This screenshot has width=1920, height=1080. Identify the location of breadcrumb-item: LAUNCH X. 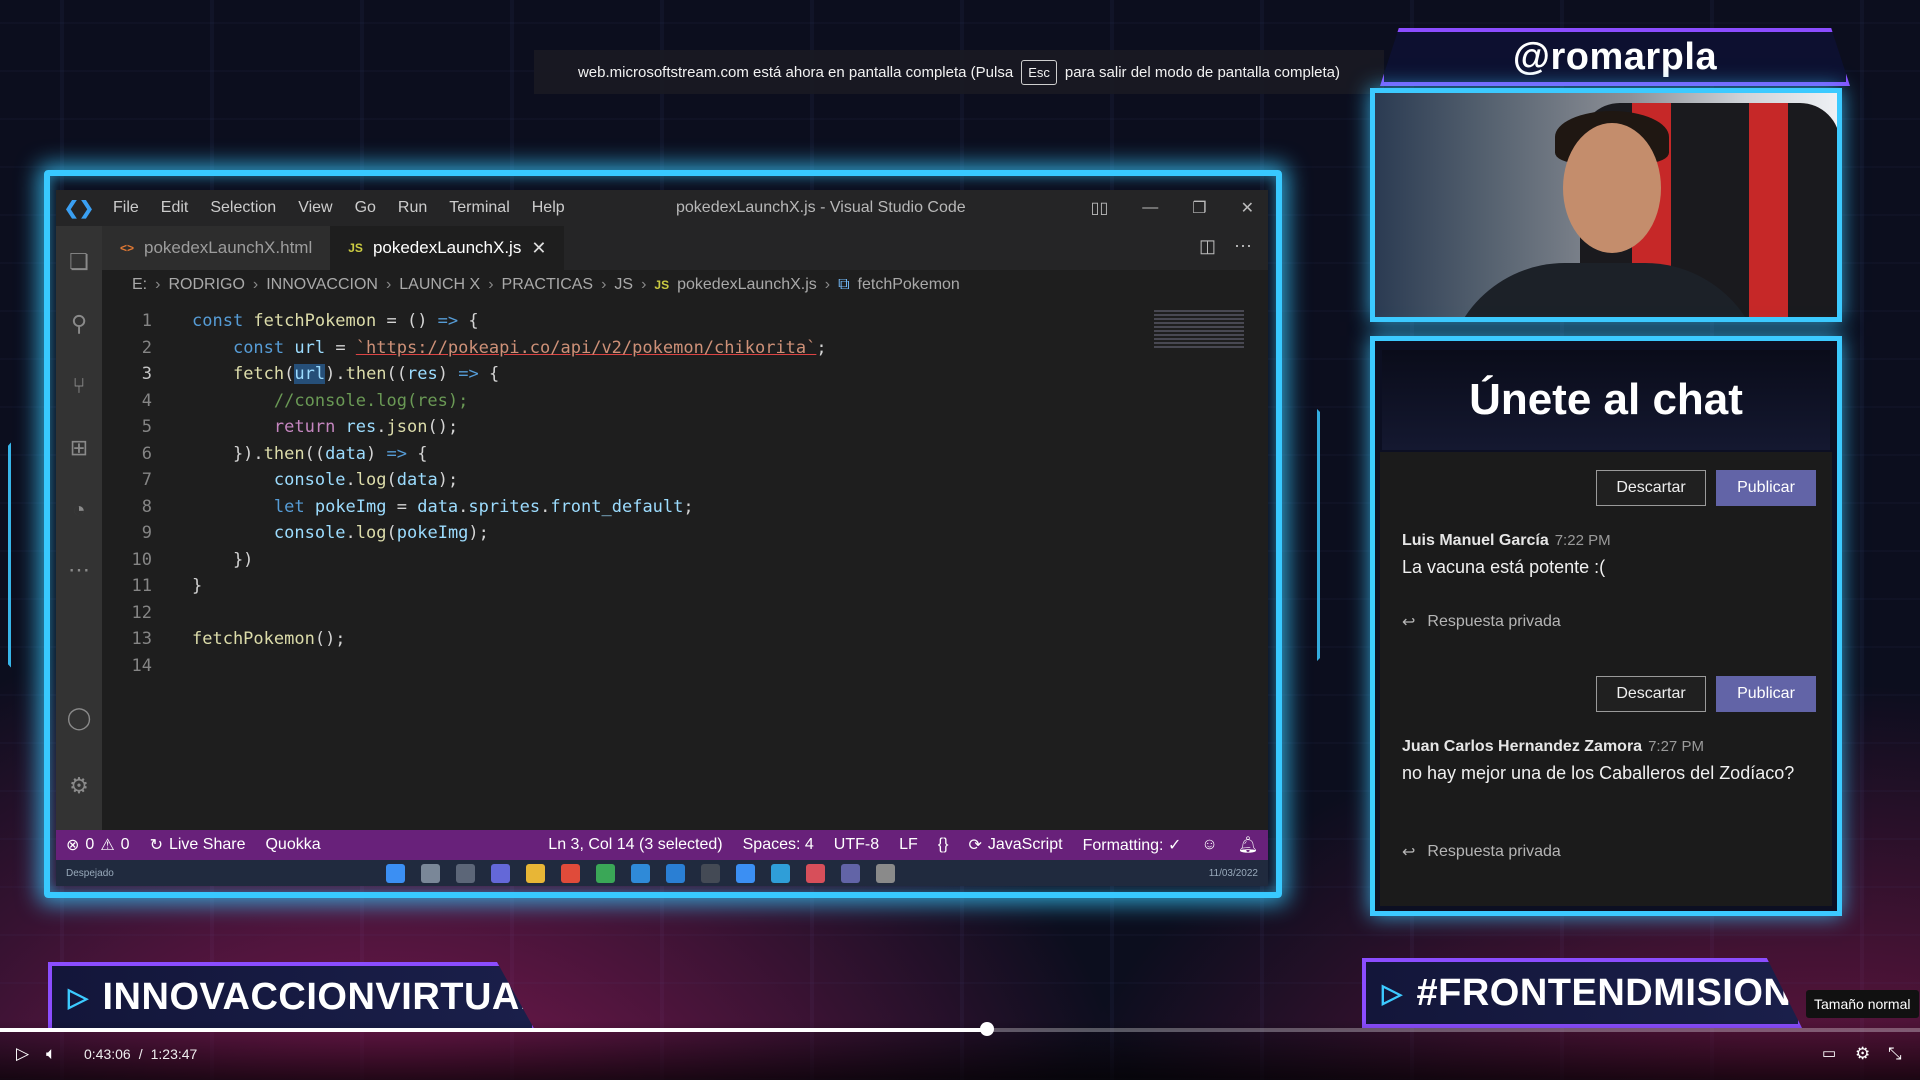
(439, 285).